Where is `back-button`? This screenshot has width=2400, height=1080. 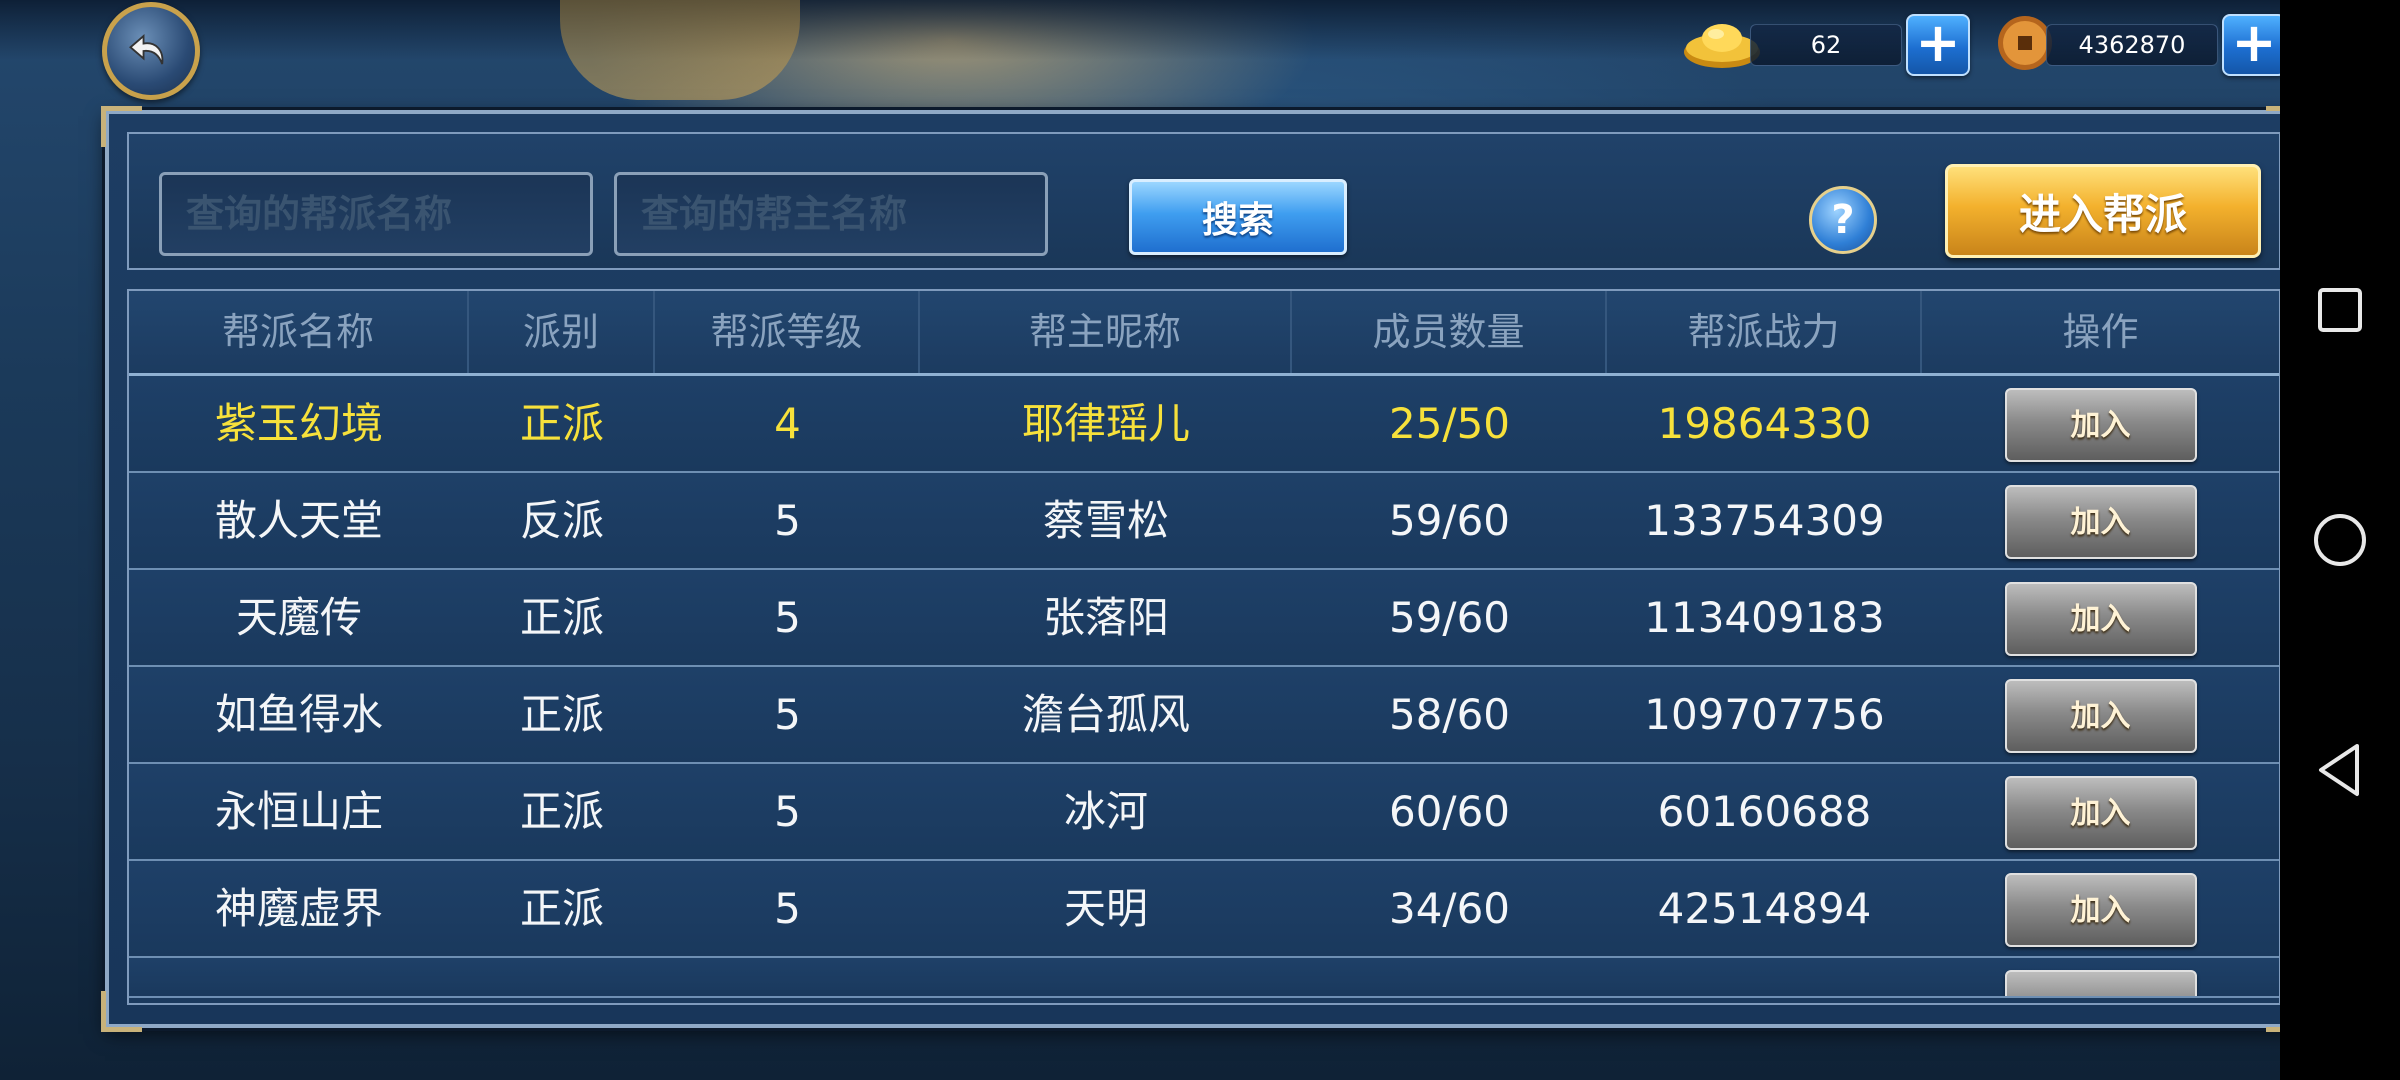 back-button is located at coordinates (151, 51).